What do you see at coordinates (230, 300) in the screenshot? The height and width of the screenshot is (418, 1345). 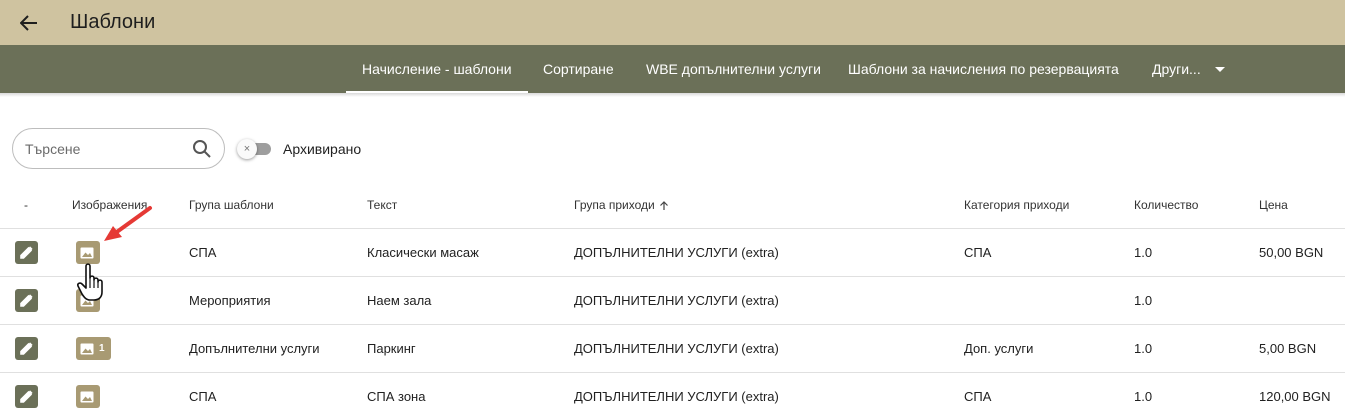 I see `cell-template-group: Мероприятия` at bounding box center [230, 300].